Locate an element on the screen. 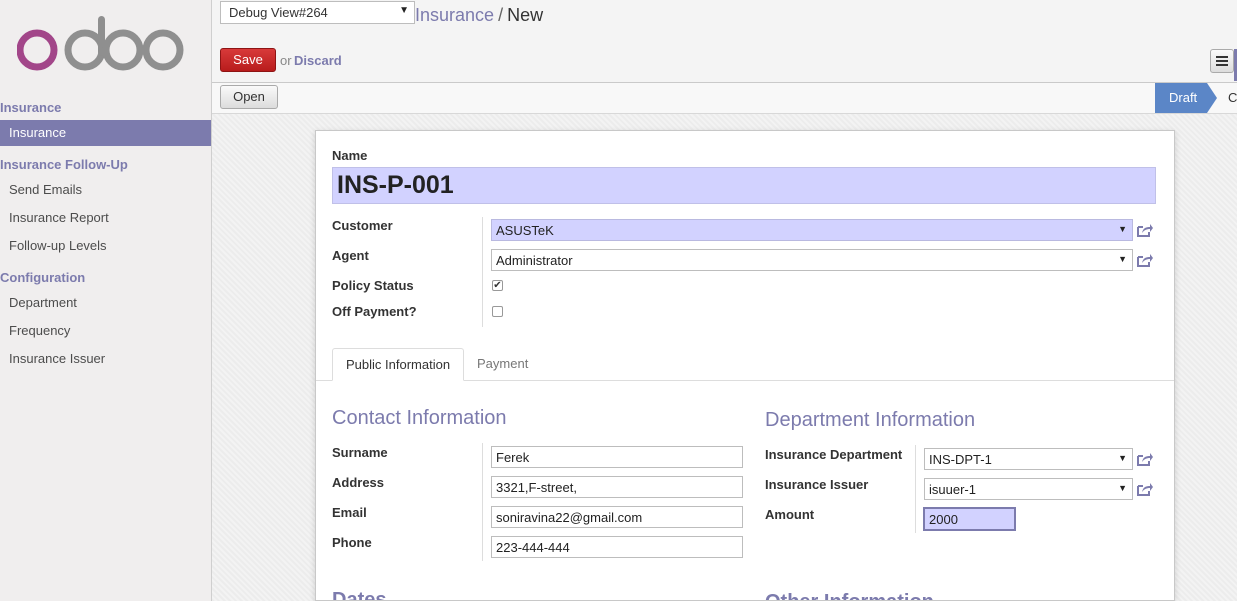 Image resolution: width=1237 pixels, height=601 pixels. insurance-issuer-label: Insurance Issuer is located at coordinates (817, 484).